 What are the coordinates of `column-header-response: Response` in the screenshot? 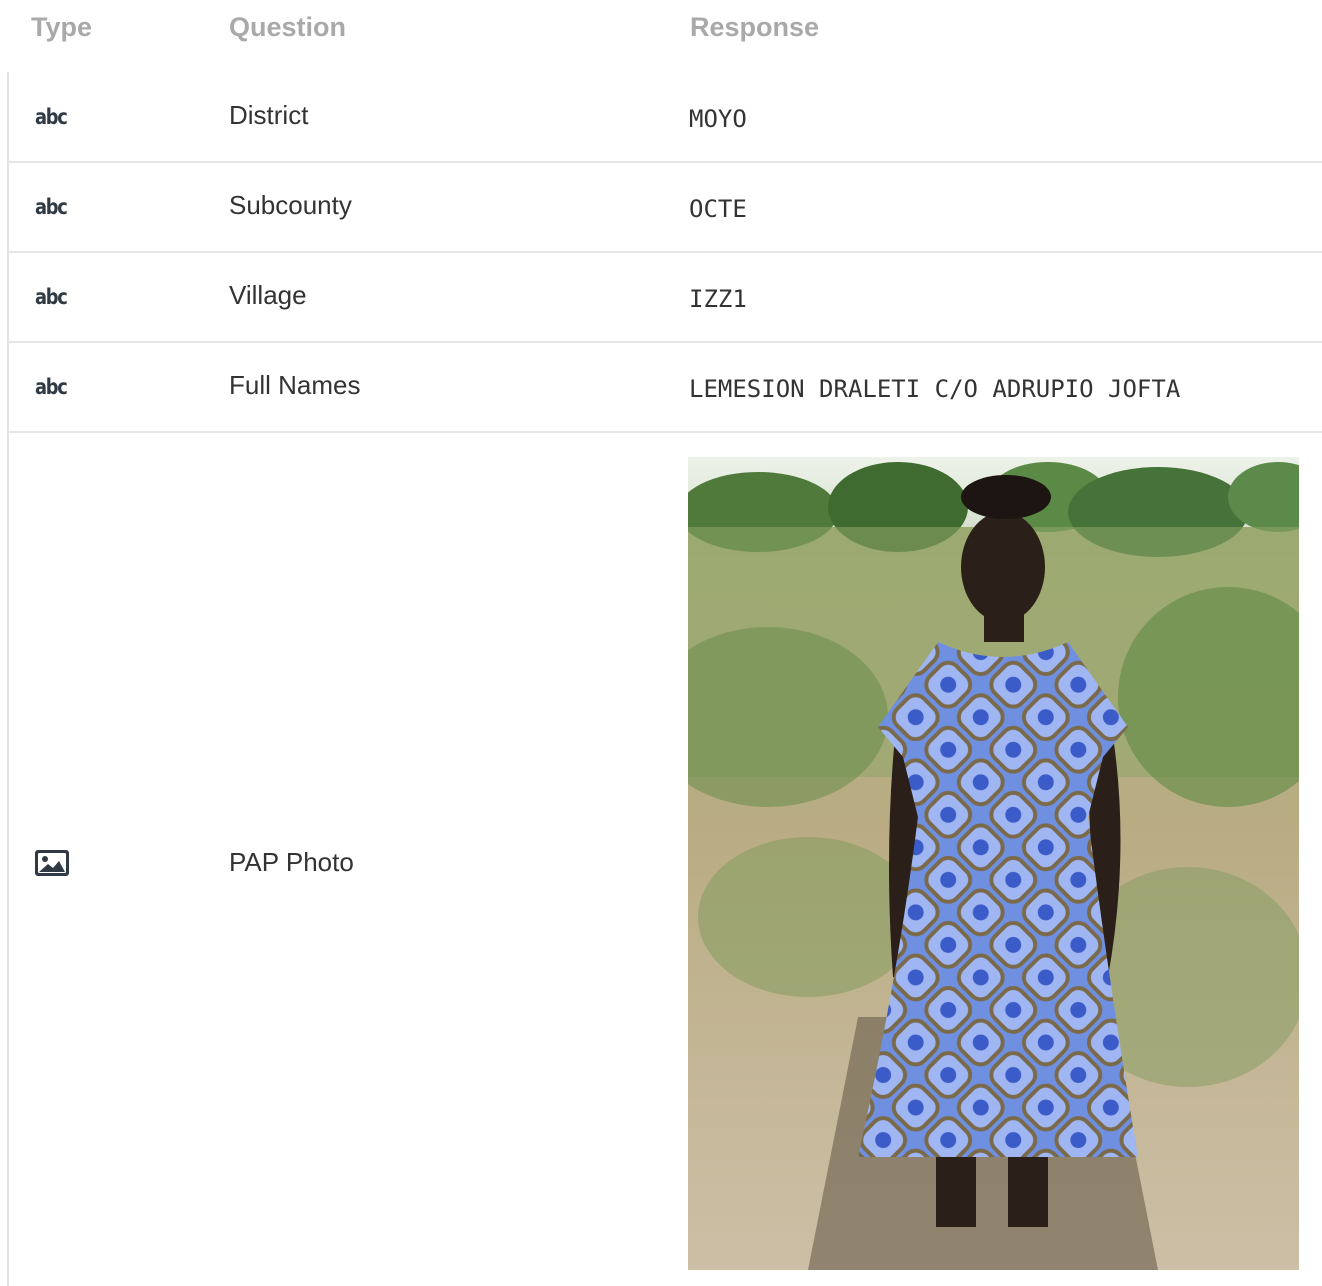 It's located at (754, 27).